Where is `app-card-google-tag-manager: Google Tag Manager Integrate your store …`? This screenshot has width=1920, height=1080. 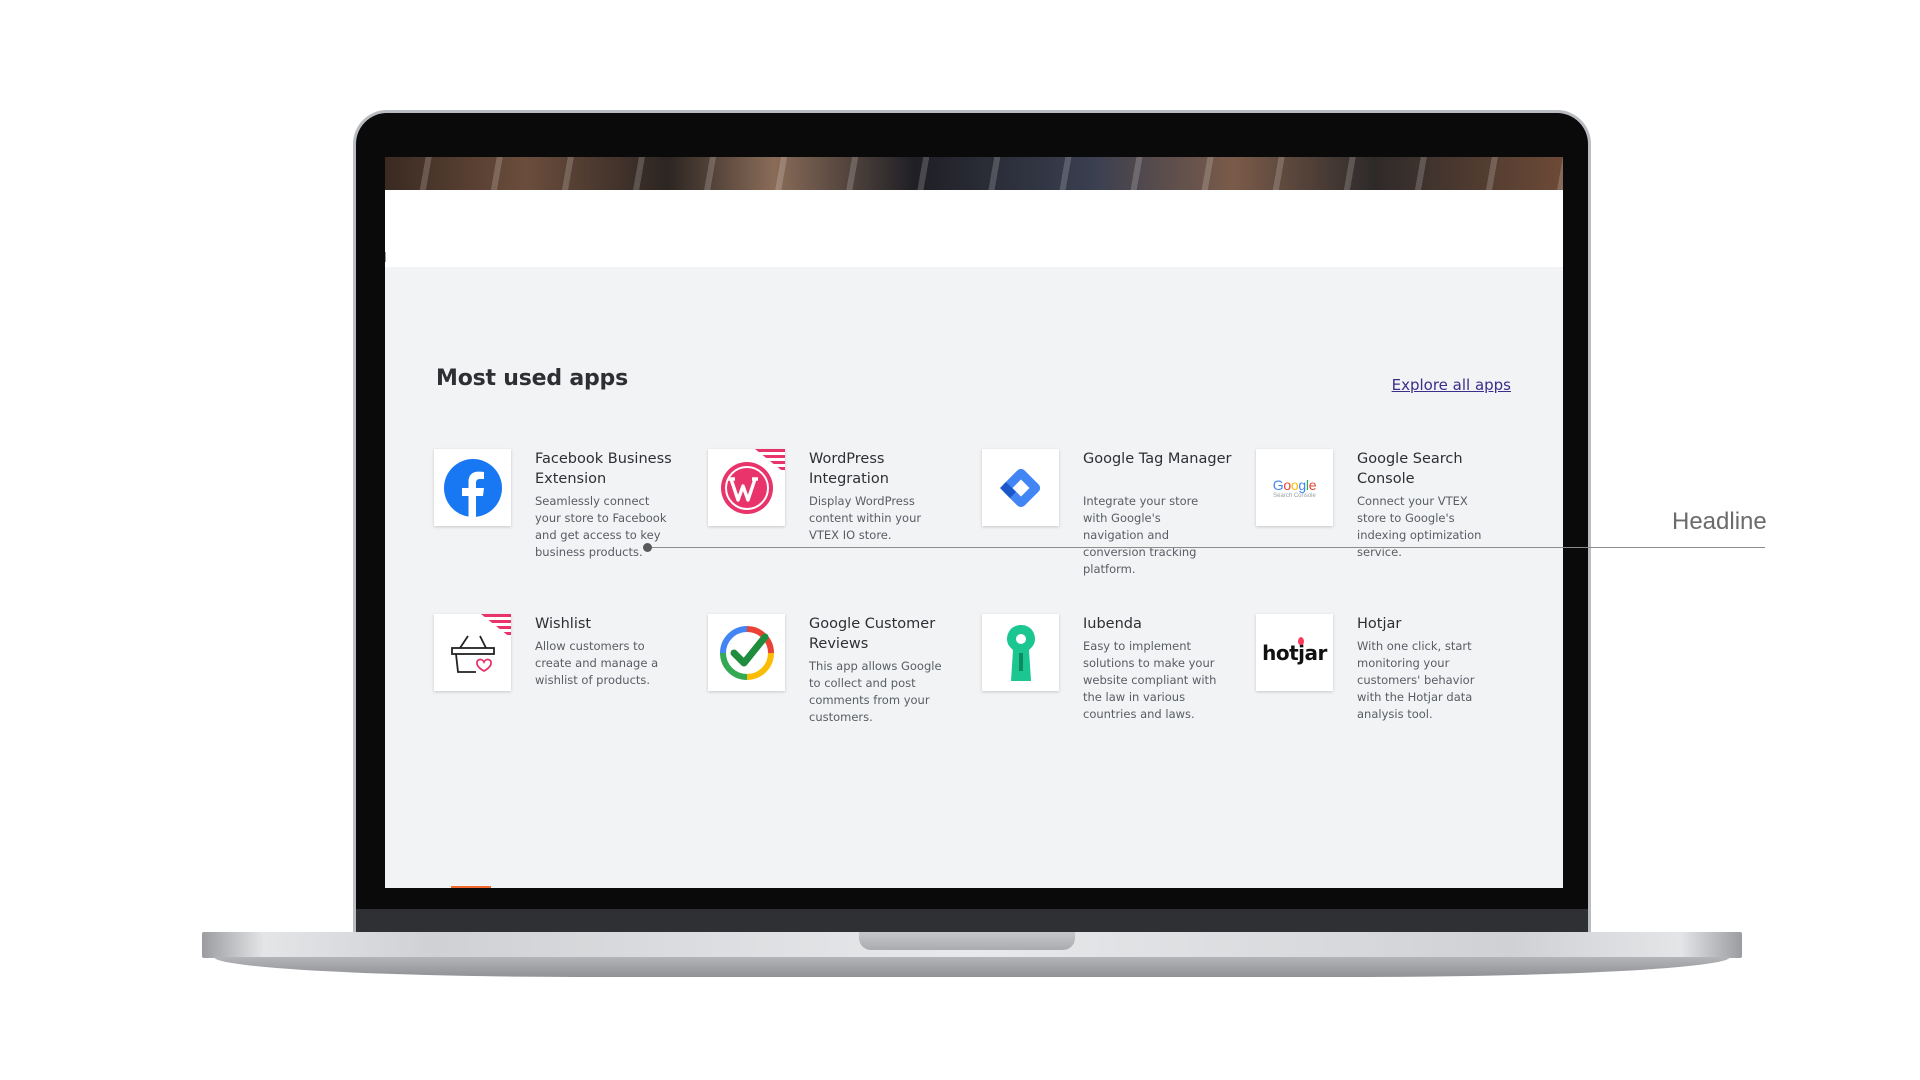 app-card-google-tag-manager: Google Tag Manager Integrate your store … is located at coordinates (1107, 524).